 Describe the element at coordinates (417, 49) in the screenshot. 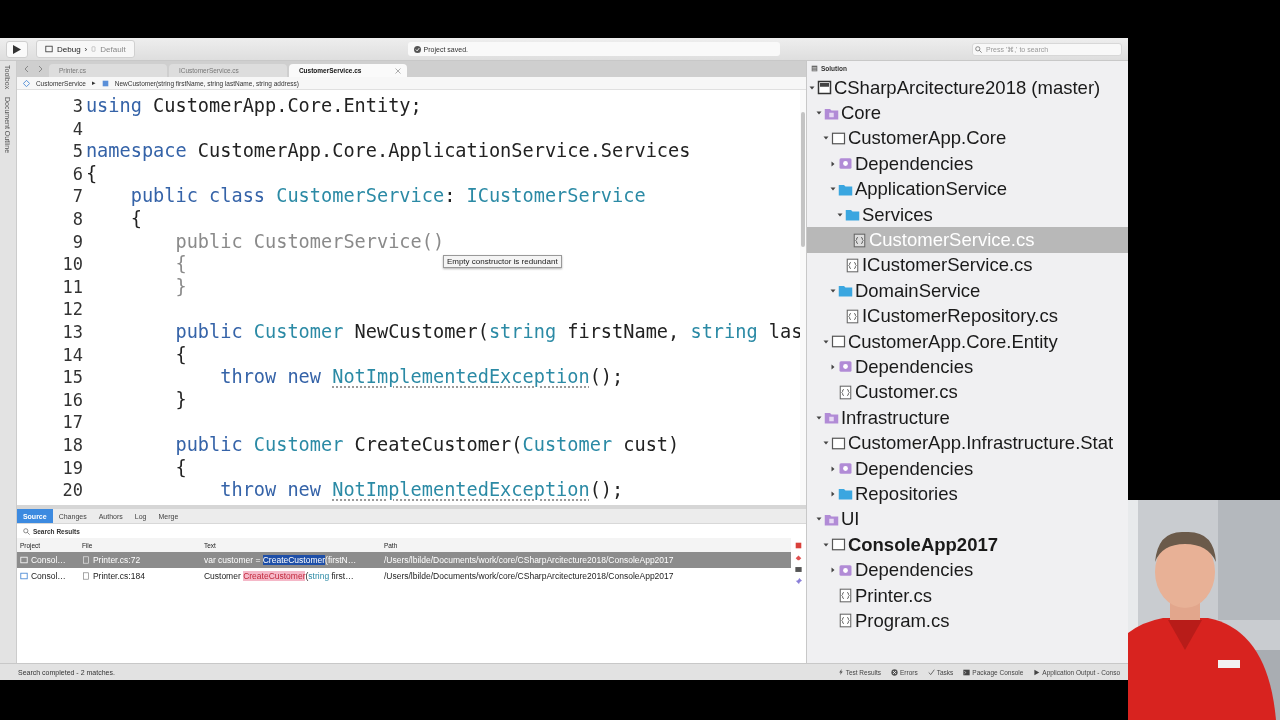

I see `check-circle-icon` at that location.